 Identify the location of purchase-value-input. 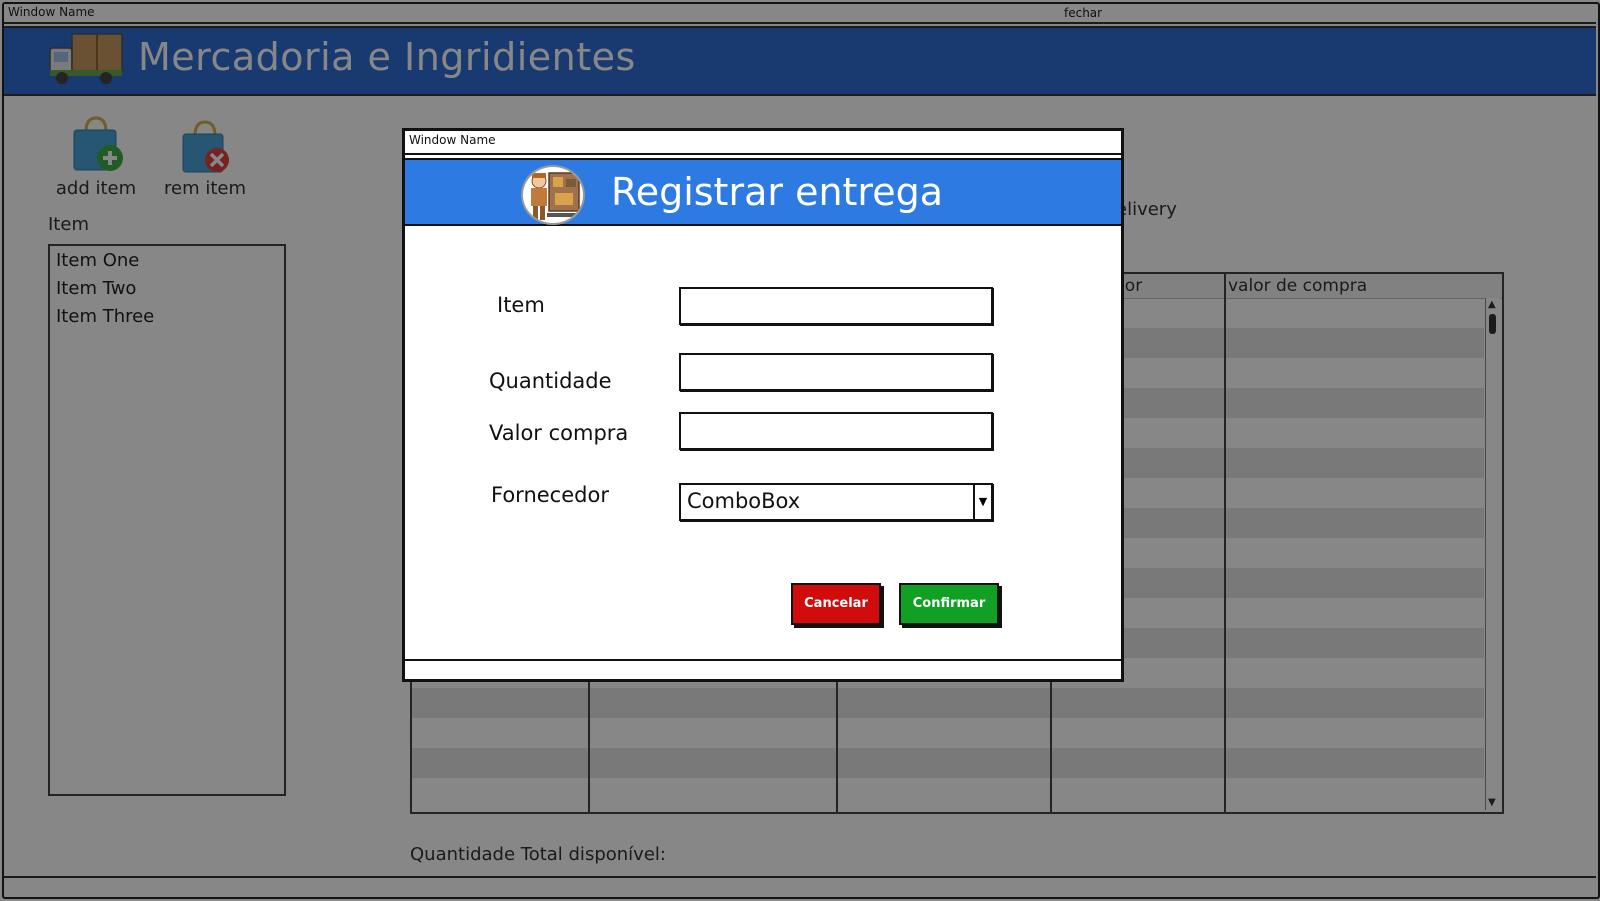
(836, 431).